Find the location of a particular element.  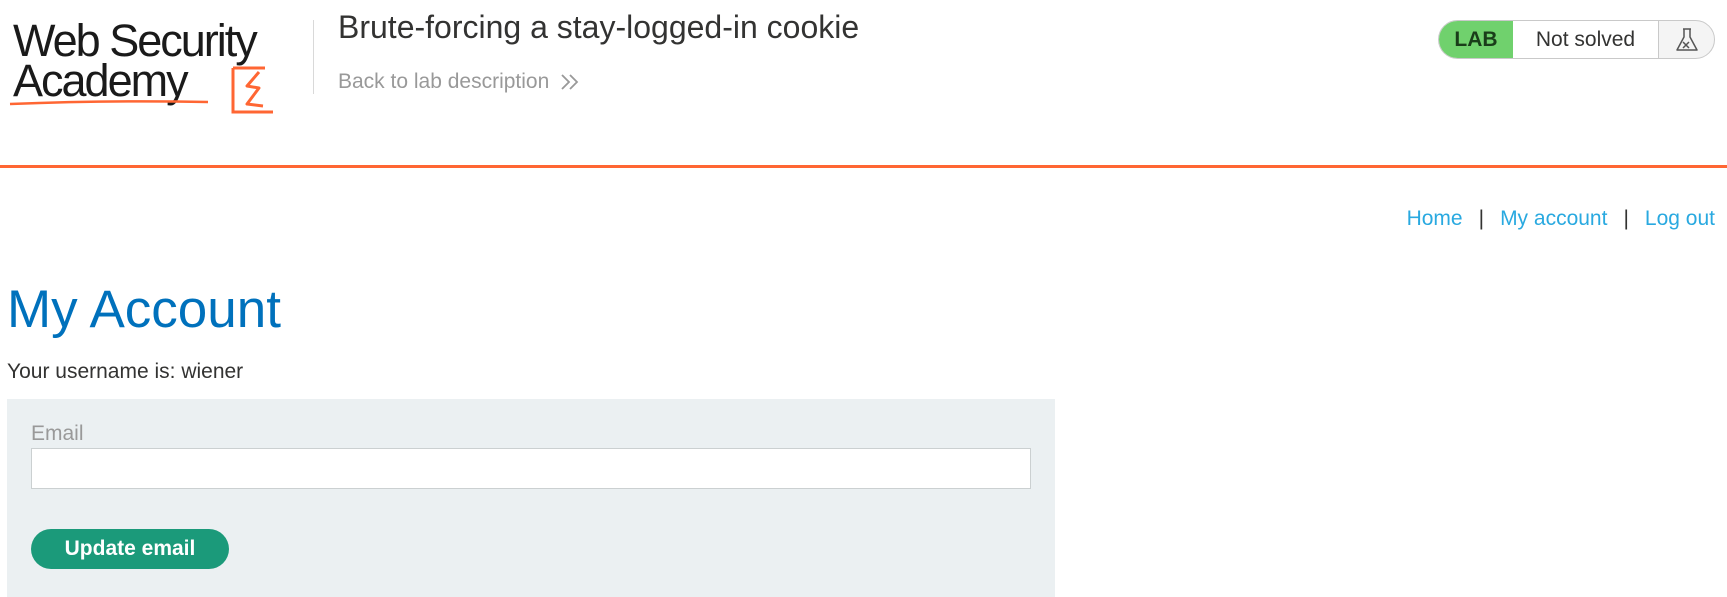

back-to-lab-description-link: Back to lab description is located at coordinates (459, 82).